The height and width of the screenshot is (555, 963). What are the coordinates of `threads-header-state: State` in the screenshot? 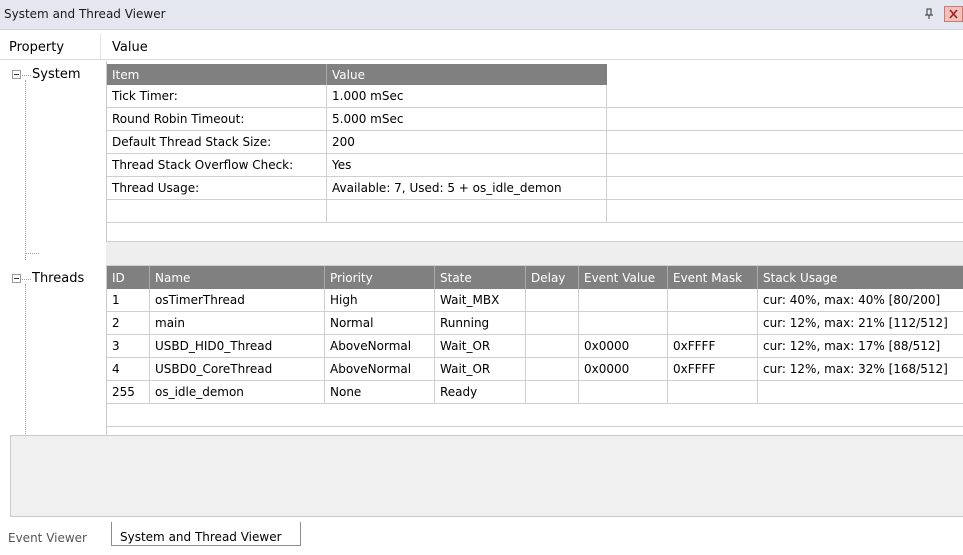 It's located at (480, 277).